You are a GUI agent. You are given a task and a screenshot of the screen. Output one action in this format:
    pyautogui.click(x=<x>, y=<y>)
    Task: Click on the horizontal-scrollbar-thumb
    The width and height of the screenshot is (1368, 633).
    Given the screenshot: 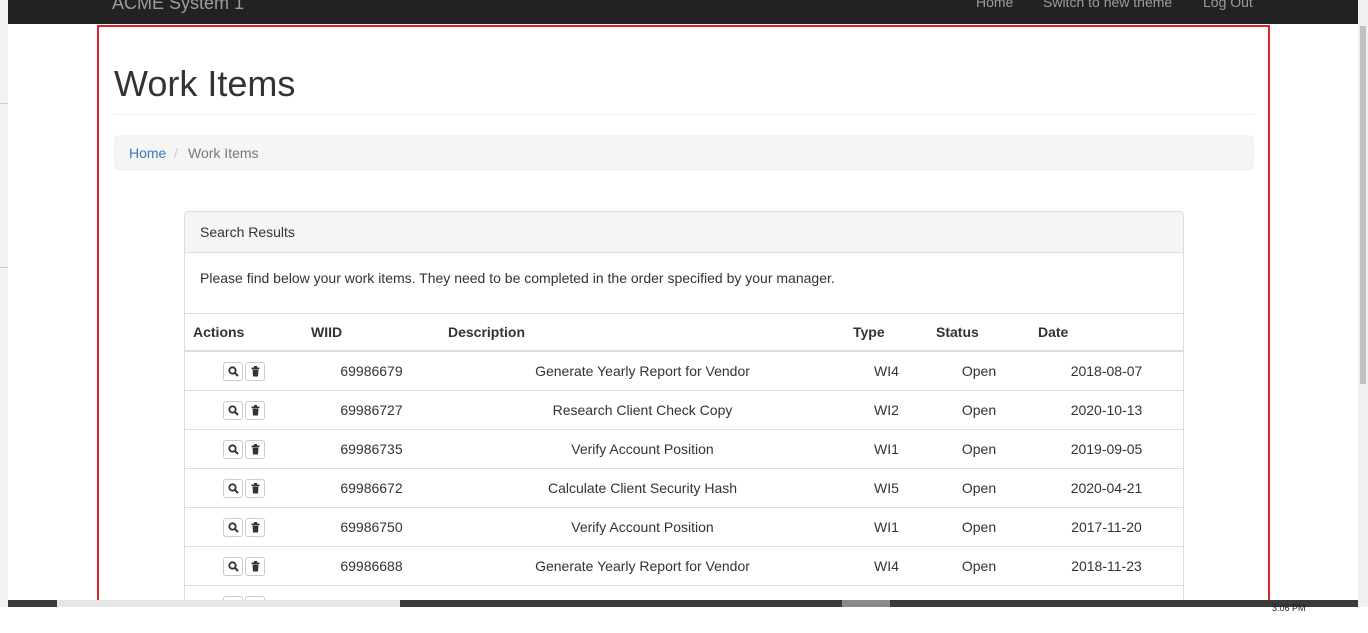 What is the action you would take?
    pyautogui.click(x=866, y=603)
    